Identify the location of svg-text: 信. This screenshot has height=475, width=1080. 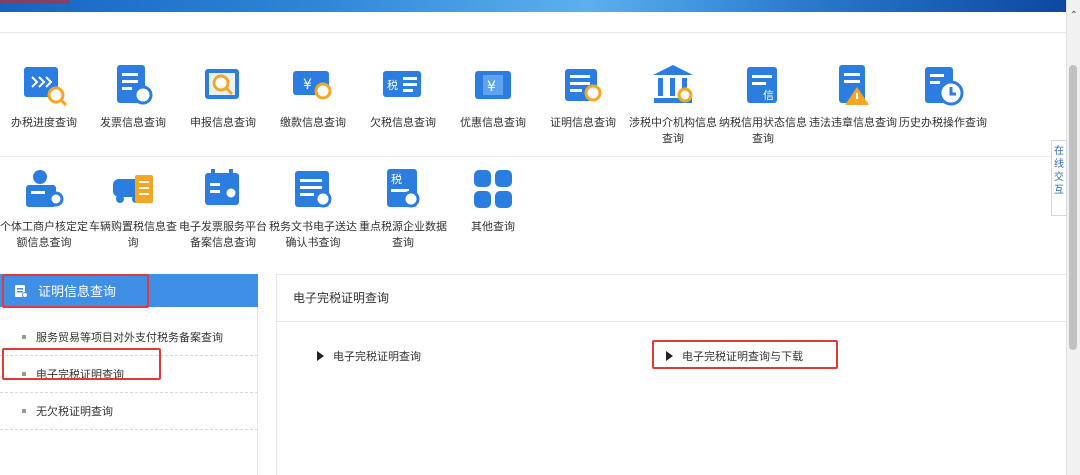
(768, 95).